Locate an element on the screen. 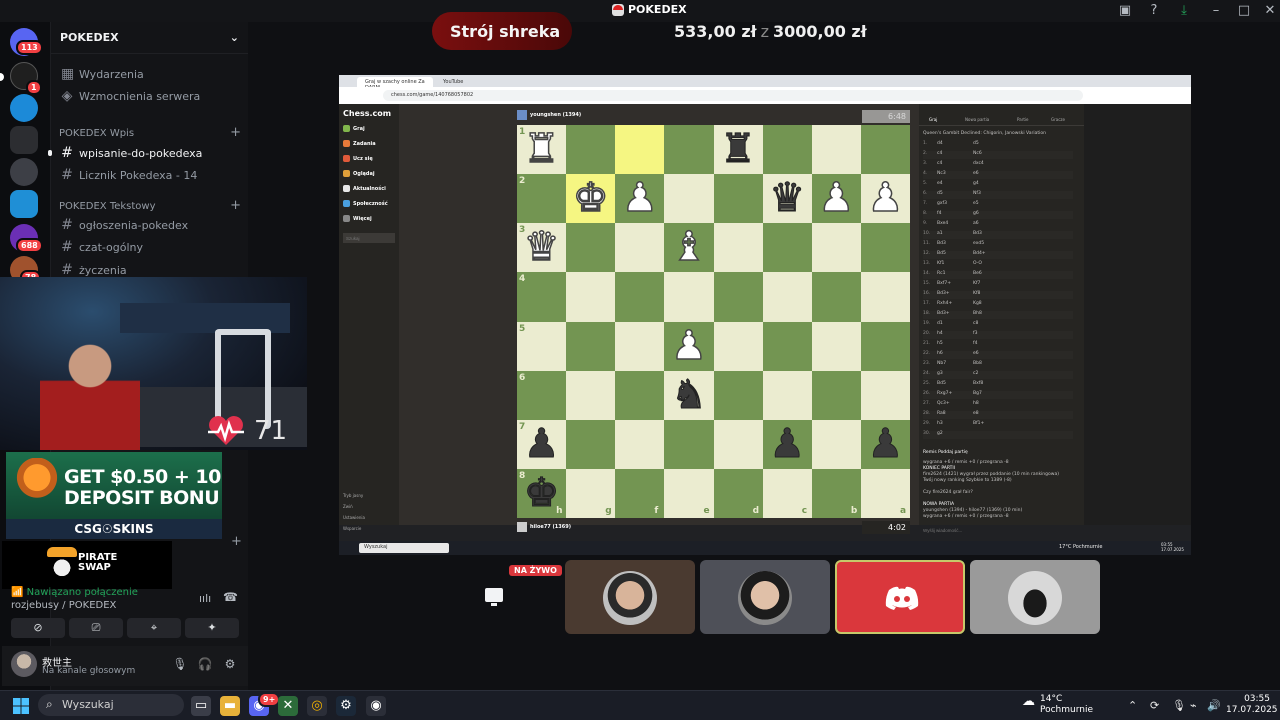  move-san: g3 is located at coordinates (940, 373).